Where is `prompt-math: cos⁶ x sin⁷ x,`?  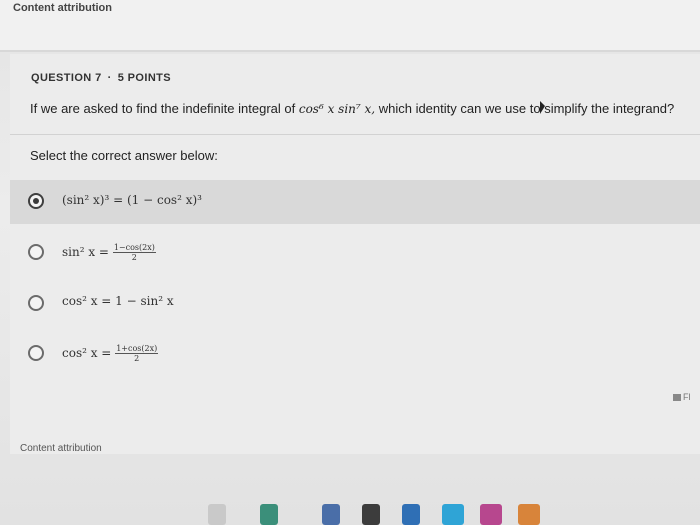 prompt-math: cos⁶ x sin⁷ x, is located at coordinates (337, 109).